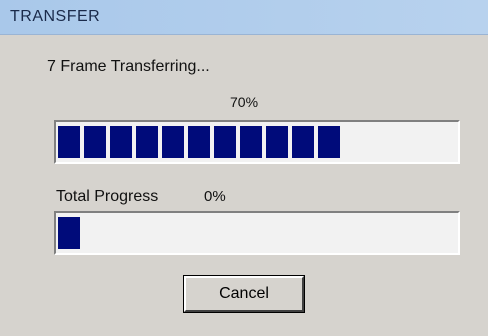  Describe the element at coordinates (107, 196) in the screenshot. I see `total-progress-label: Total Progress` at that location.